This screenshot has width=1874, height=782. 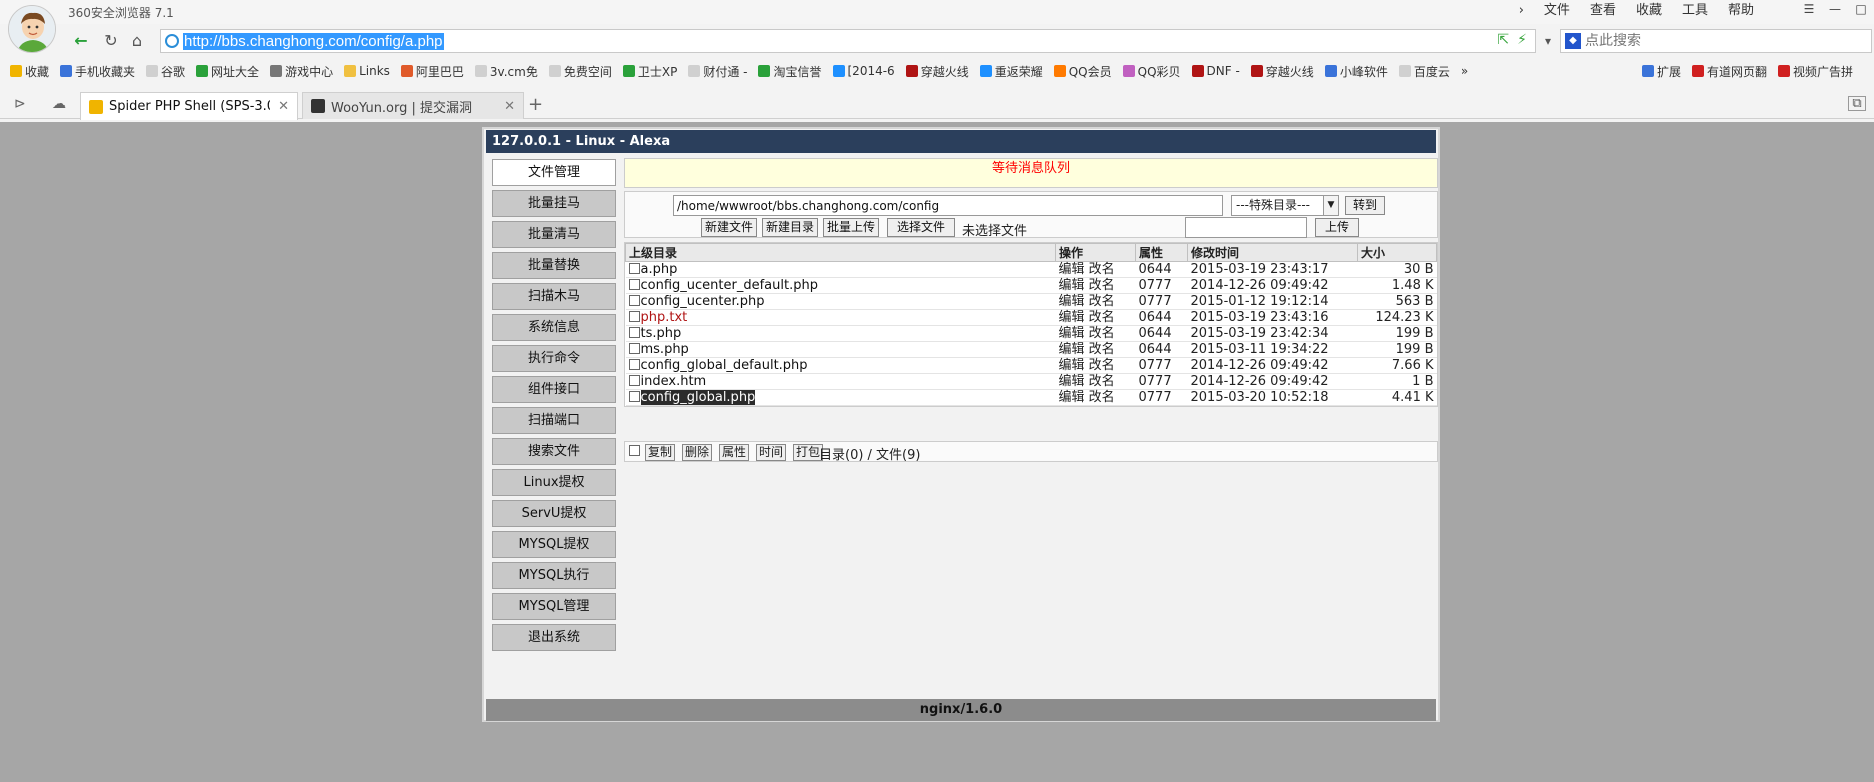 I want to click on bookmark-item: 百度云, so click(x=1424, y=71).